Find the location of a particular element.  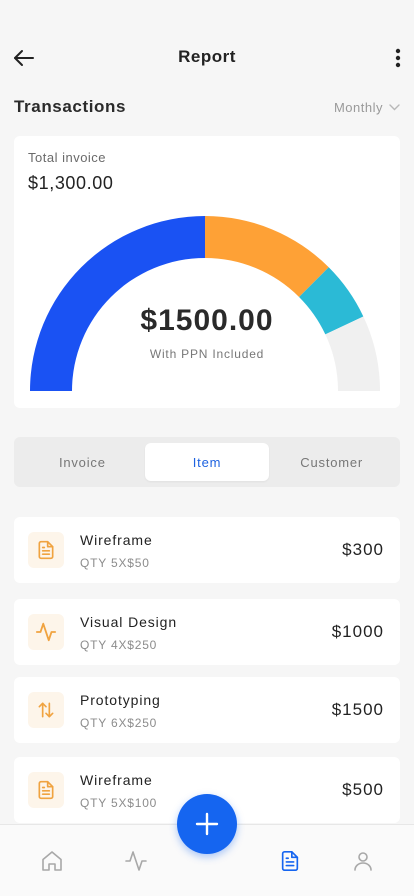

nav-home is located at coordinates (52, 861).